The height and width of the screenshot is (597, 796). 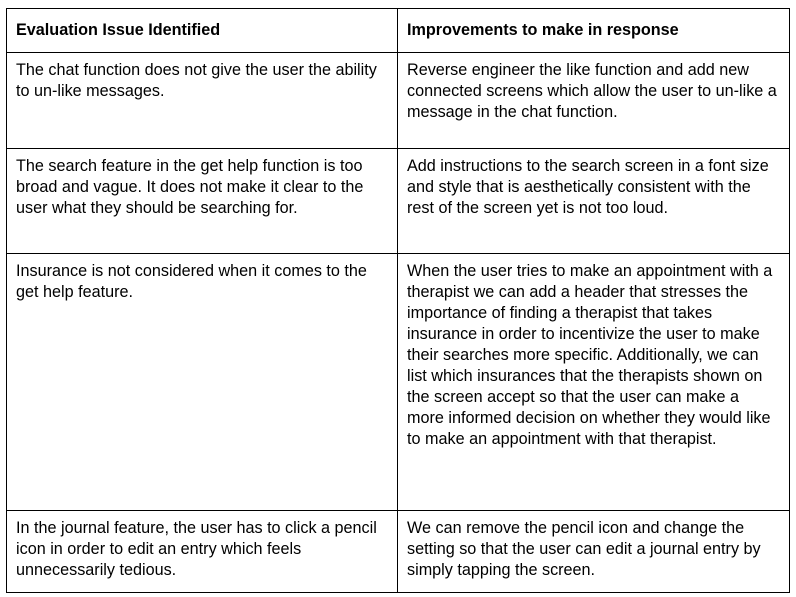 I want to click on header-improvements: Improvements to make in response, so click(x=593, y=30).